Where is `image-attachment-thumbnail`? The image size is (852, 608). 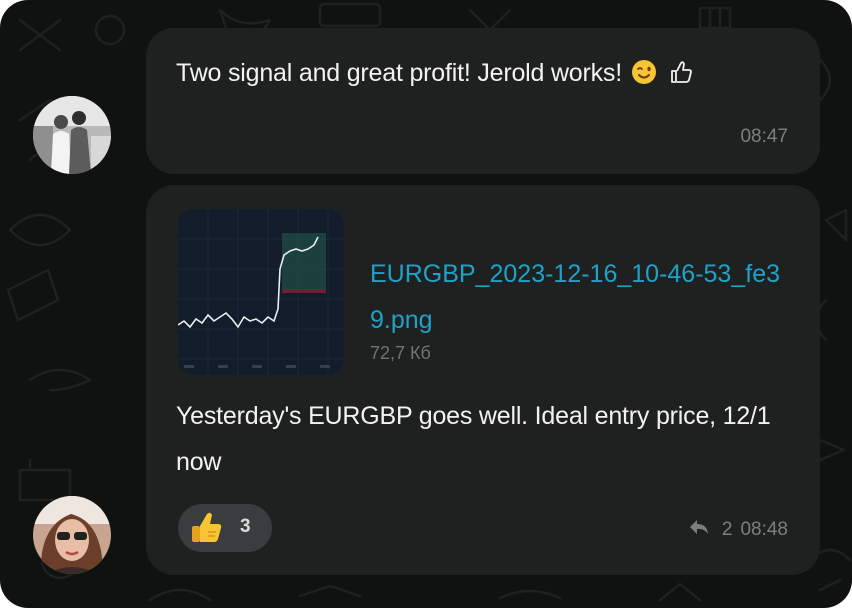 image-attachment-thumbnail is located at coordinates (261, 292).